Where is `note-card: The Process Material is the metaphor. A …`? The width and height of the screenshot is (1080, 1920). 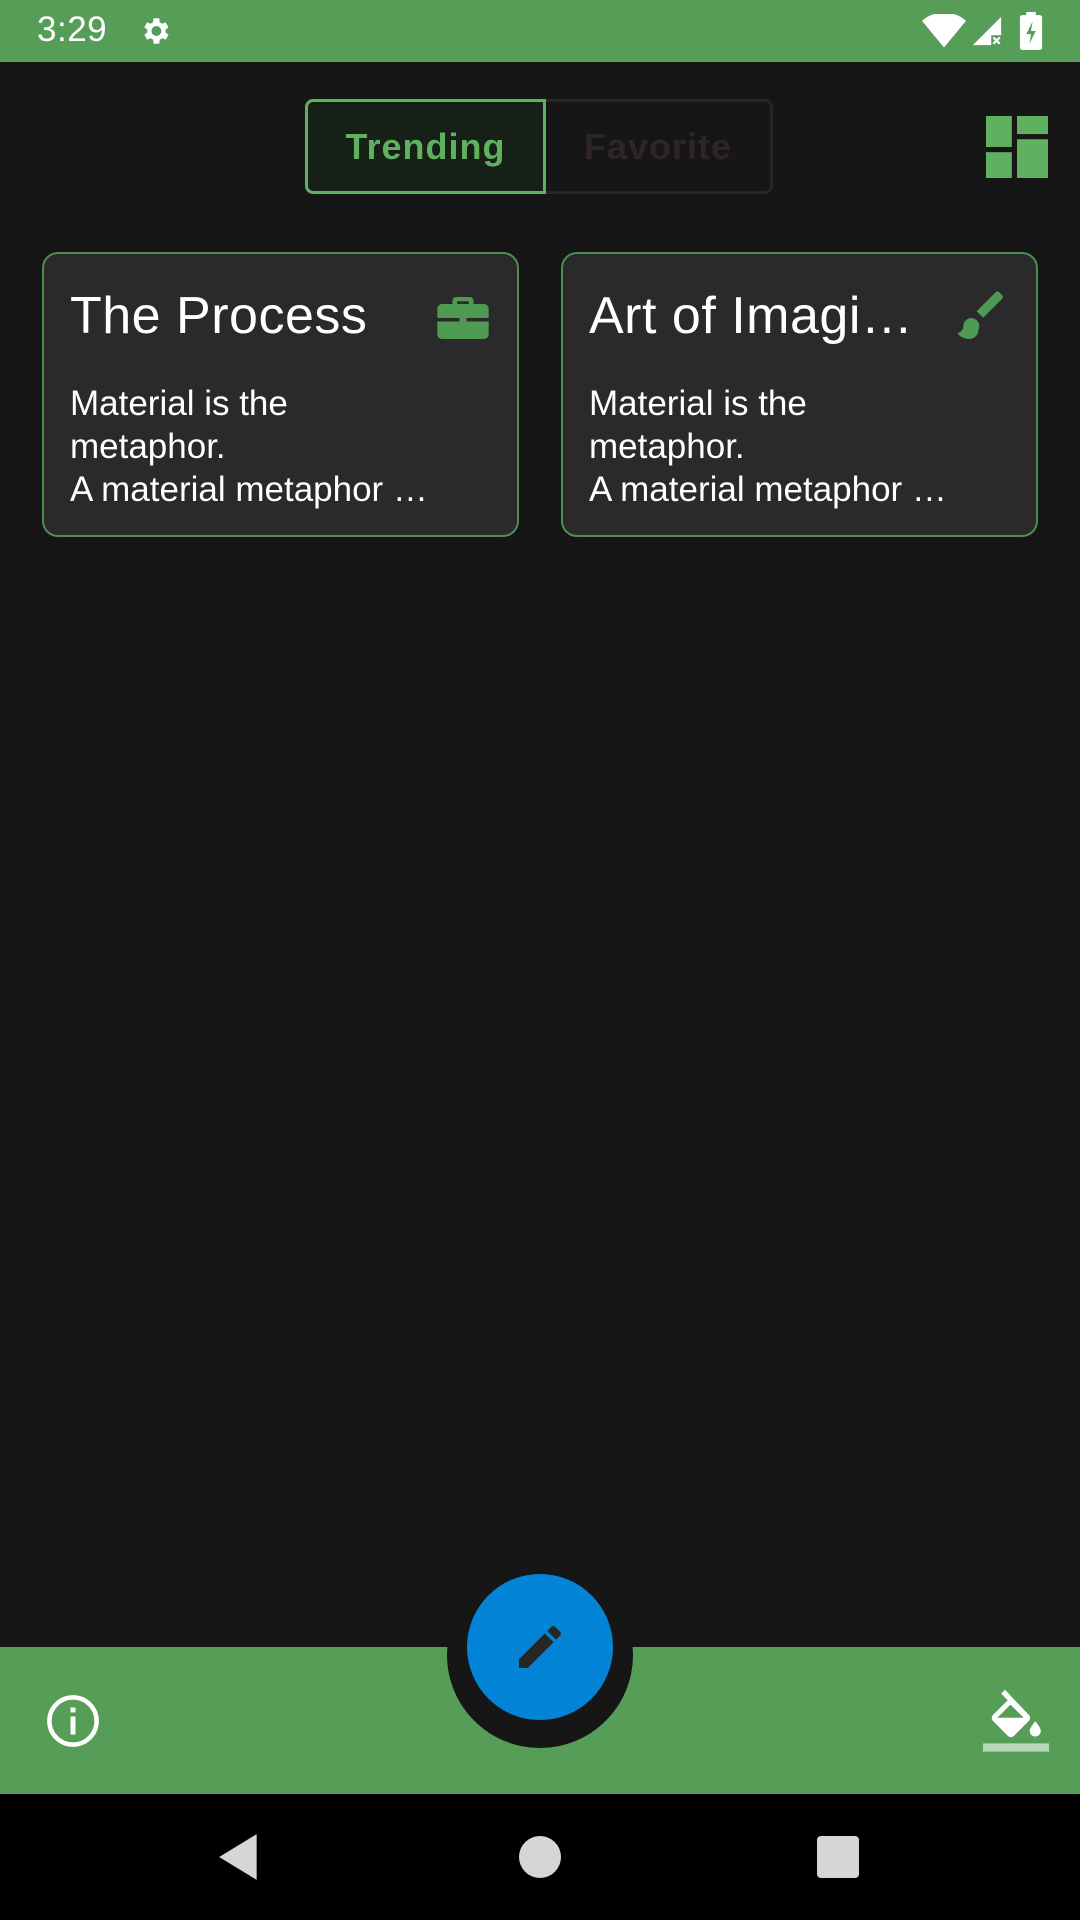 note-card: The Process Material is the metaphor. A … is located at coordinates (280, 394).